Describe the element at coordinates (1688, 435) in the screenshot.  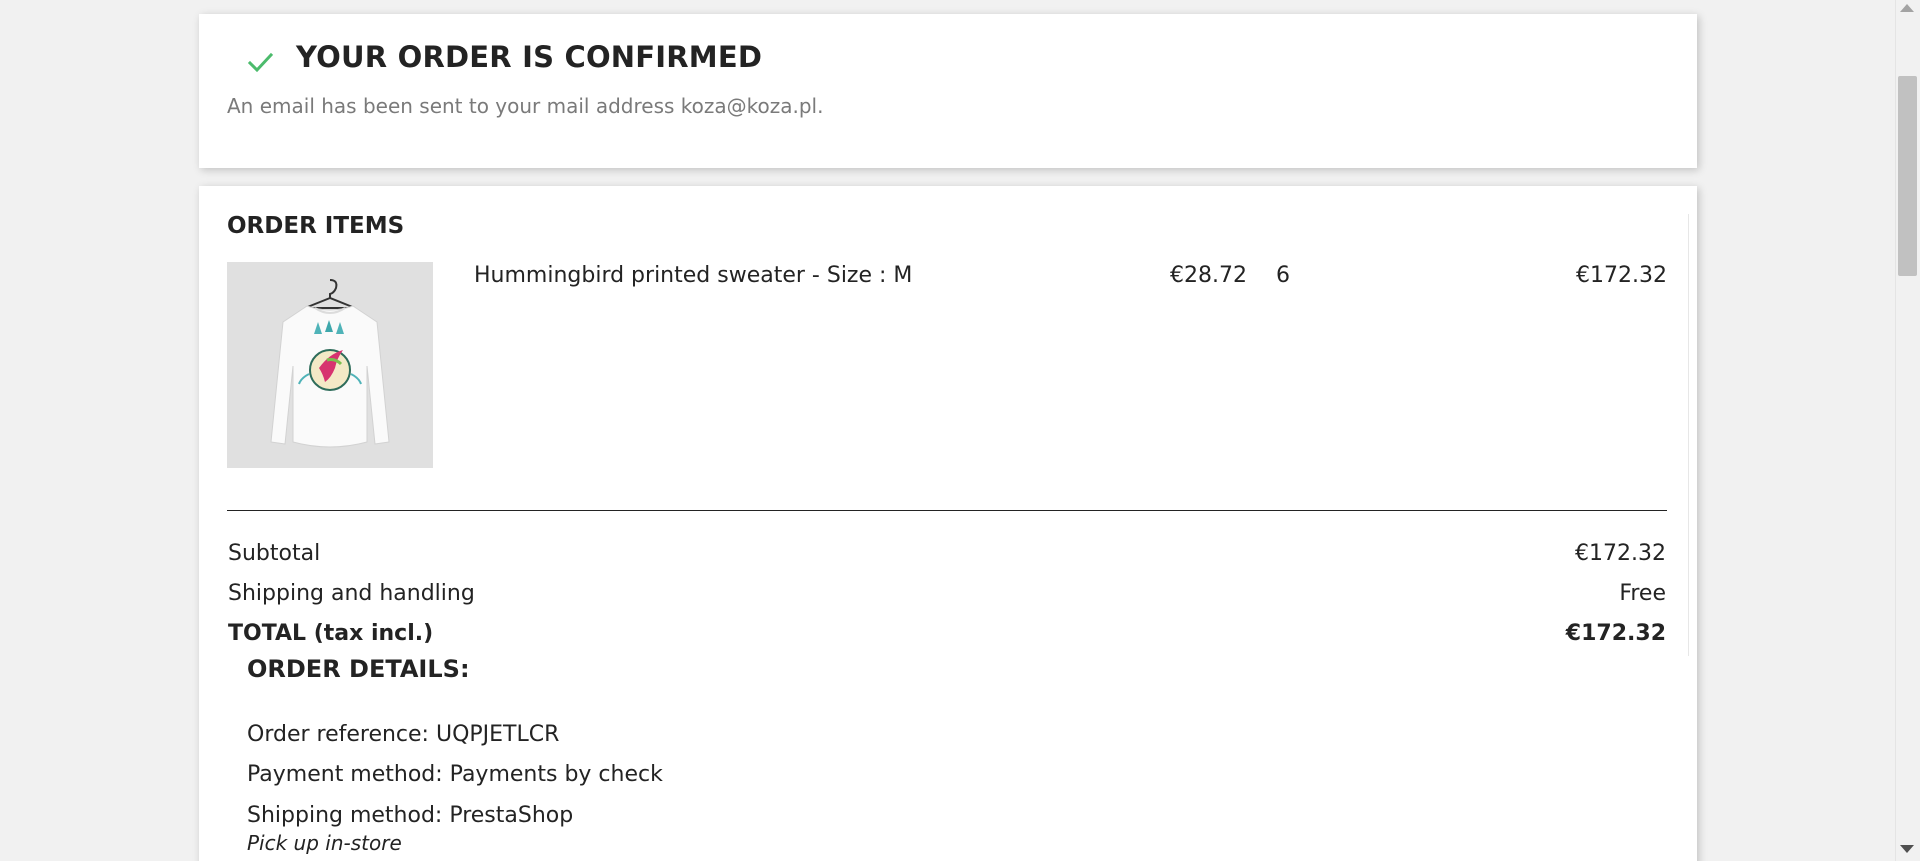
I see `section-divider-vertical` at that location.